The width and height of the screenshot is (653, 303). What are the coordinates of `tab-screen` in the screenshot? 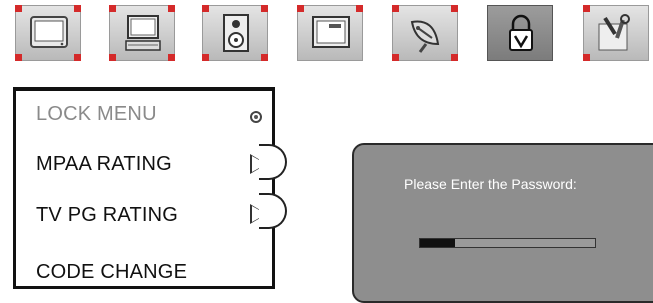 It's located at (330, 33).